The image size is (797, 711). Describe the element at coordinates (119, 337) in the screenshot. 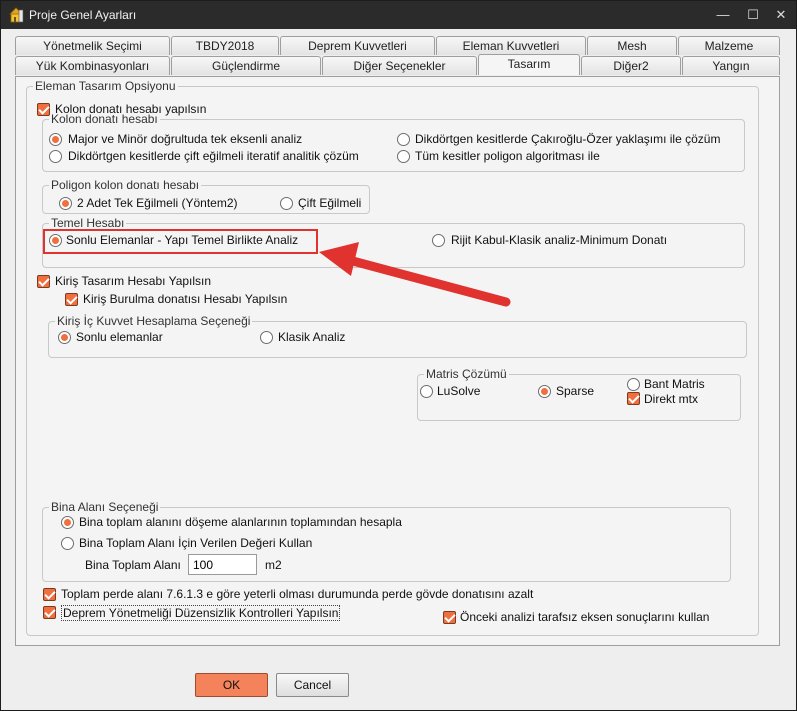

I see `kiris-opt-sonlu-label: Sonlu elemanlar` at that location.